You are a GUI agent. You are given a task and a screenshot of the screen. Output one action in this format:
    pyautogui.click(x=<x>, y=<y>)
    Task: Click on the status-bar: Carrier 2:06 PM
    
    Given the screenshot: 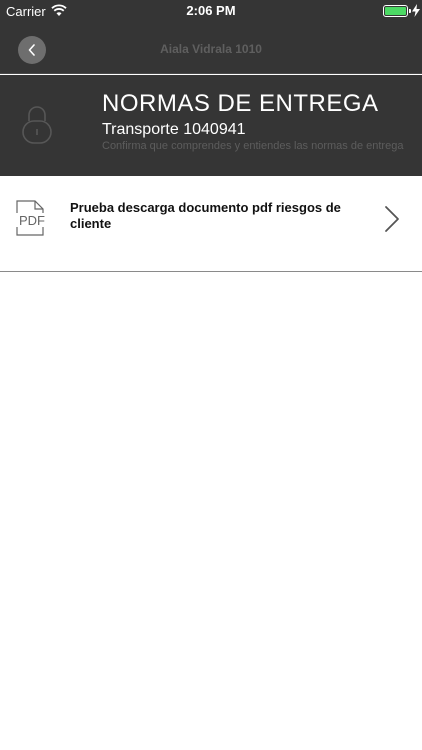 What is the action you would take?
    pyautogui.click(x=211, y=11)
    